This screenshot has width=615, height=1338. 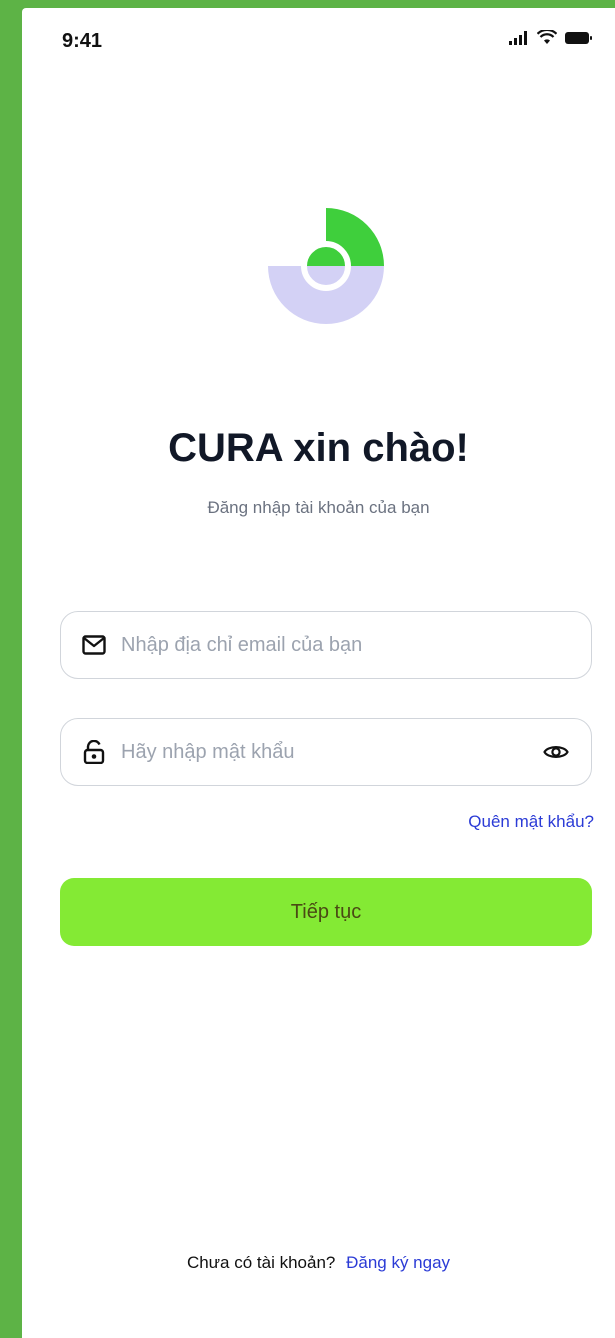 What do you see at coordinates (331, 752) in the screenshot?
I see `password-input` at bounding box center [331, 752].